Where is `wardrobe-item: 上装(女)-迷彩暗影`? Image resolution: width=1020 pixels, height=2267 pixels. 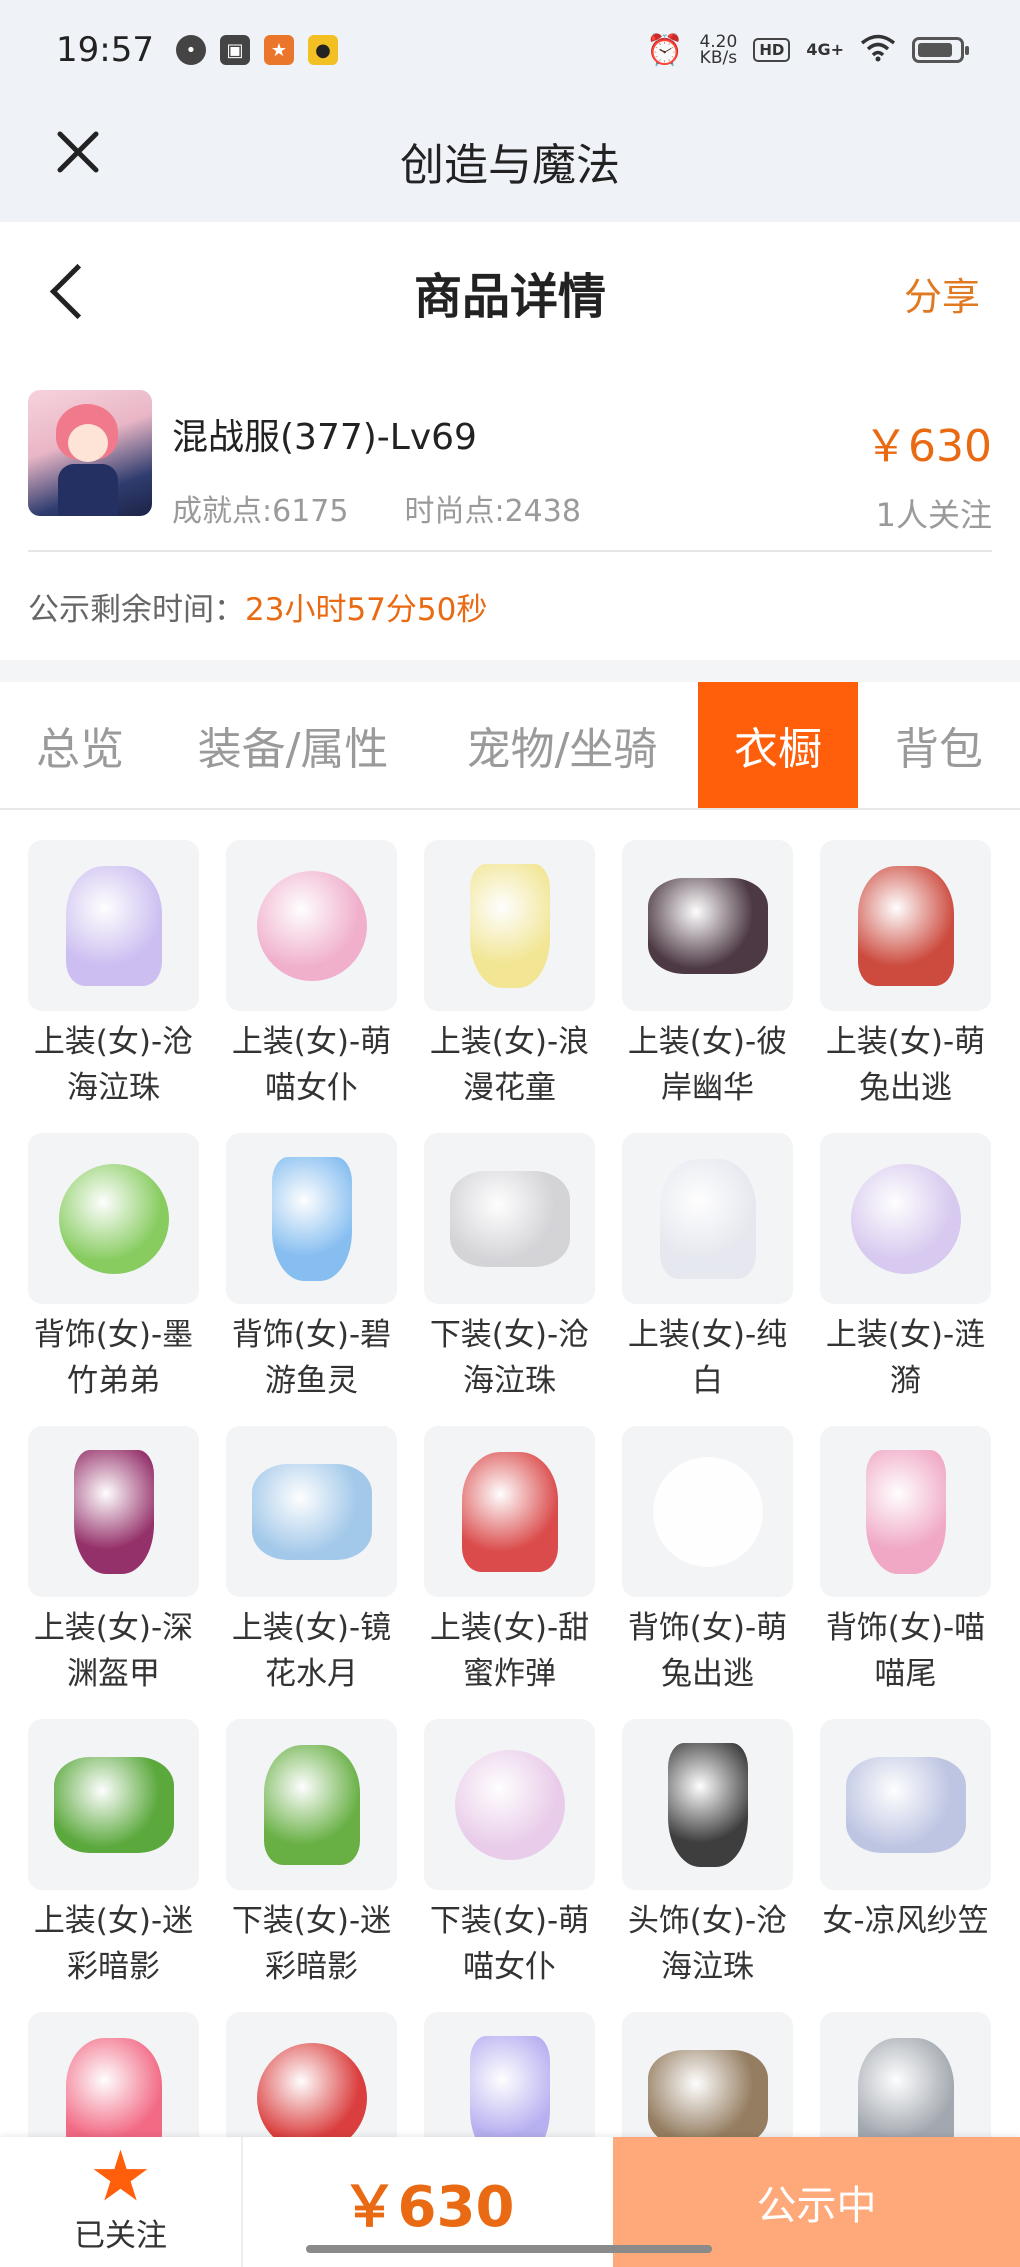
wardrobe-item: 上装(女)-迷彩暗影 is located at coordinates (113, 1865).